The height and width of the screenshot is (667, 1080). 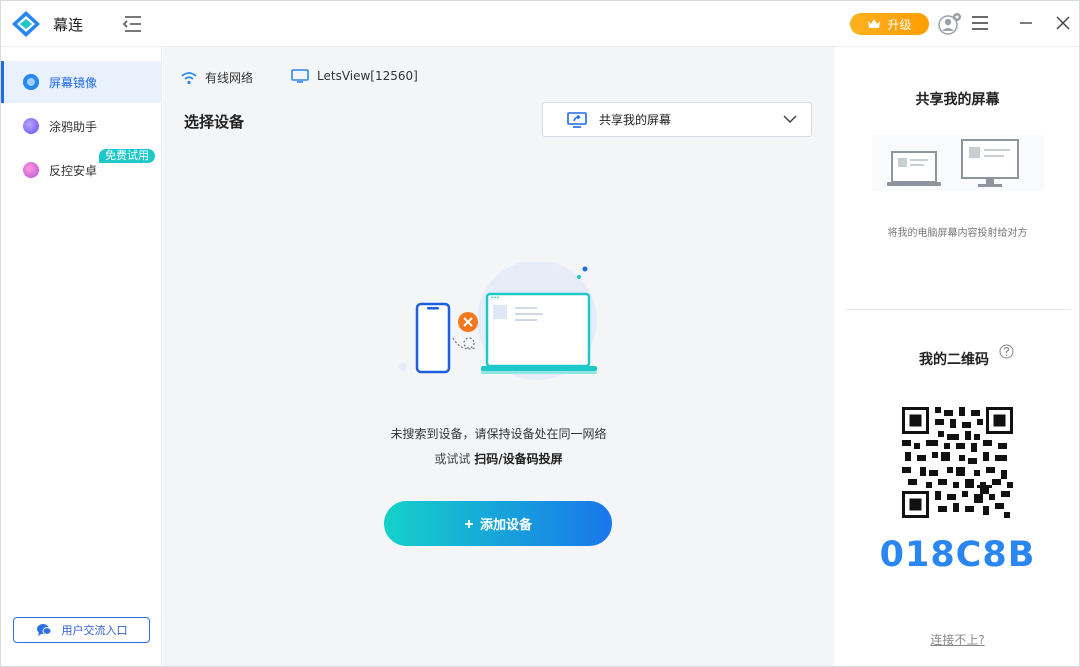 What do you see at coordinates (1026, 23) in the screenshot?
I see `minimize-icon` at bounding box center [1026, 23].